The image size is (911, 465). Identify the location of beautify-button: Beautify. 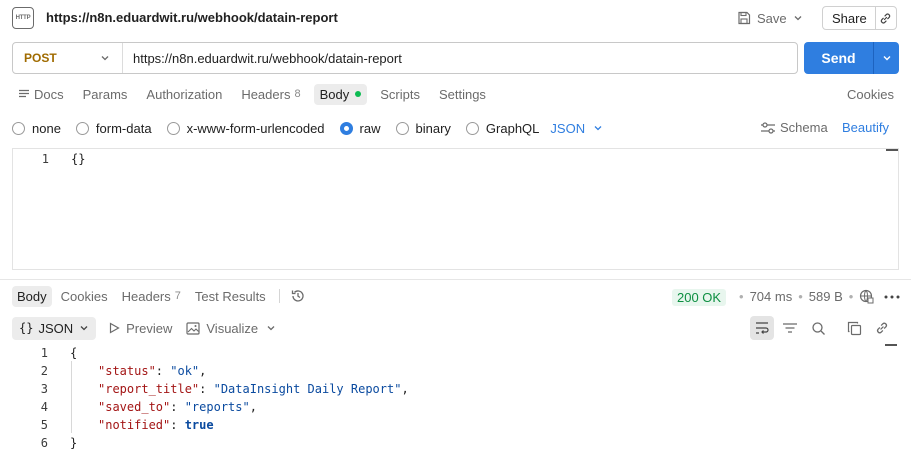
(865, 127).